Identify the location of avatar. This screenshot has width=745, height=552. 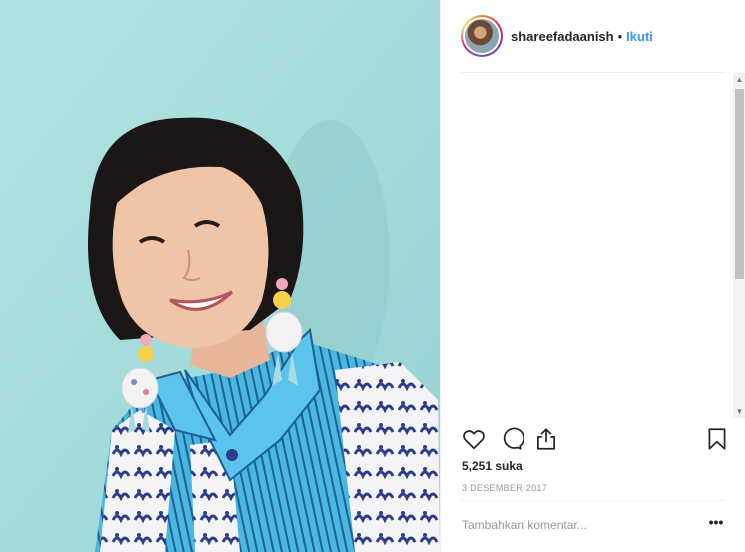
(482, 36).